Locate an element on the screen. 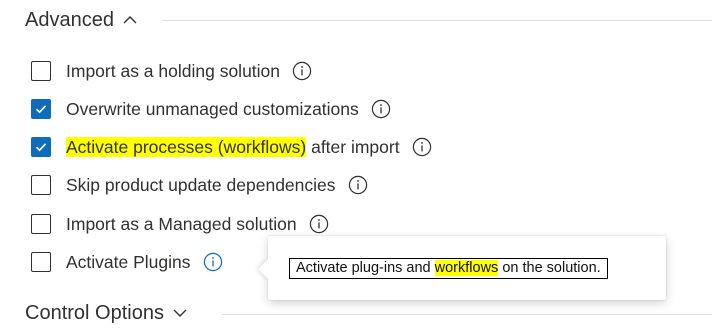  control-options-section-header: Control Options is located at coordinates (106, 313).